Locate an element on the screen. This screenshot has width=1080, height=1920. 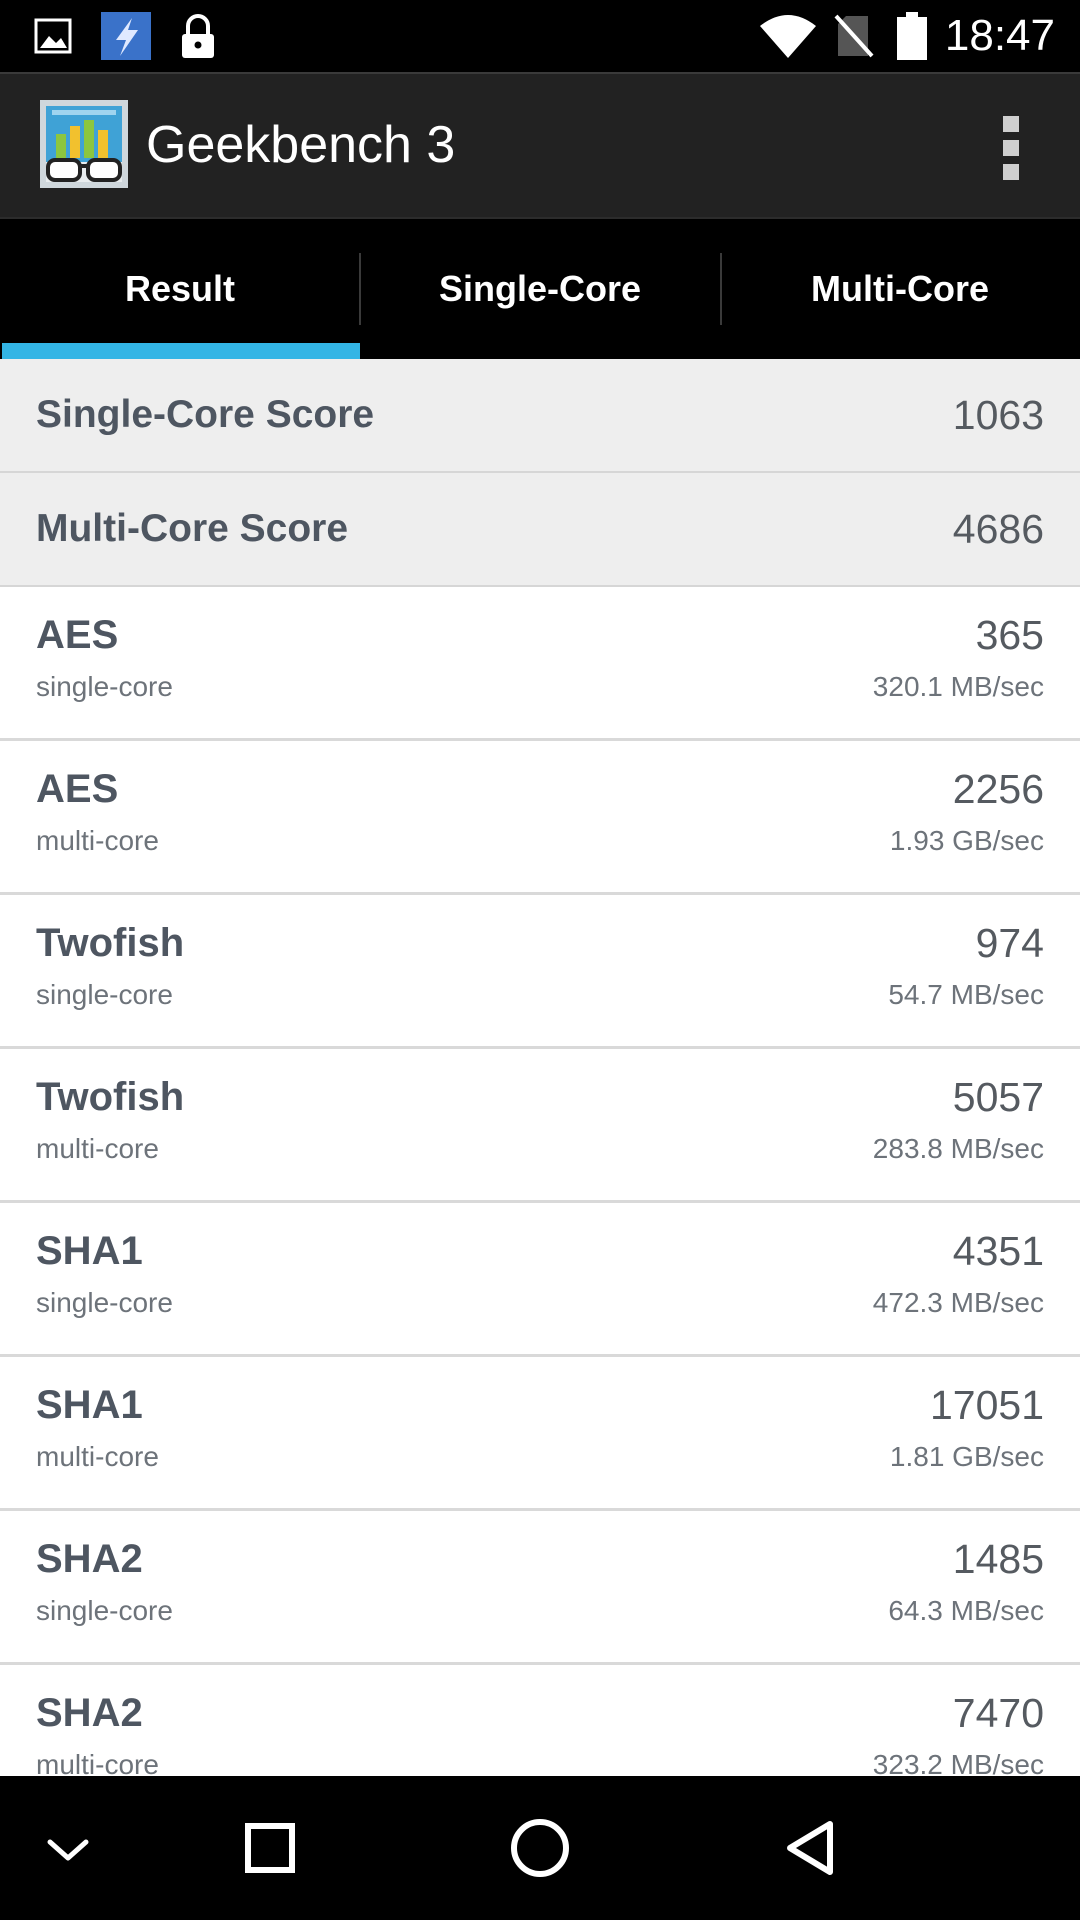
tab-single-core: Single-Core is located at coordinates (540, 289).